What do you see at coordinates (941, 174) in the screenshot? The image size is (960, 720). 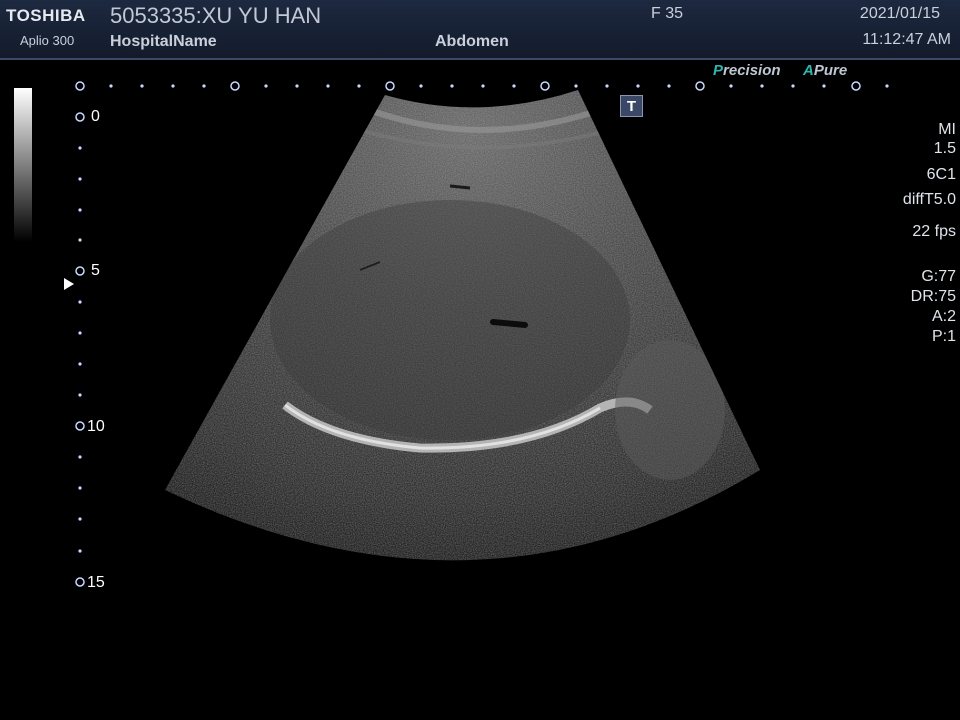 I see `probe-label: 6C1` at bounding box center [941, 174].